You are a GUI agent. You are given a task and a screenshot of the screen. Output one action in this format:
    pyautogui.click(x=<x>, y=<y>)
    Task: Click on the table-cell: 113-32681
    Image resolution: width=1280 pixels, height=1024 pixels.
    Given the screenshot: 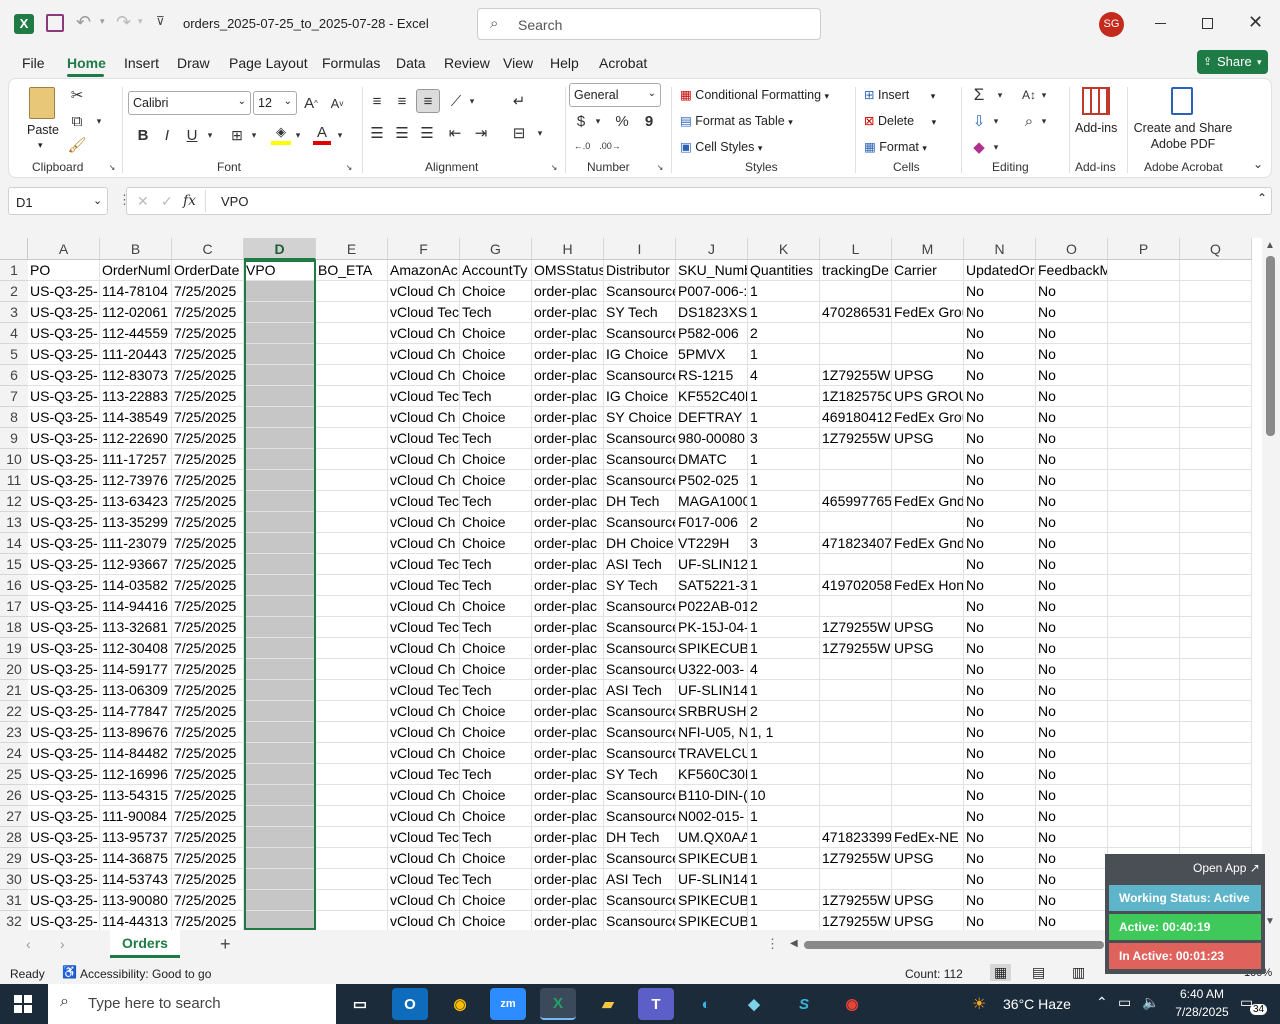 What is the action you would take?
    pyautogui.click(x=136, y=627)
    